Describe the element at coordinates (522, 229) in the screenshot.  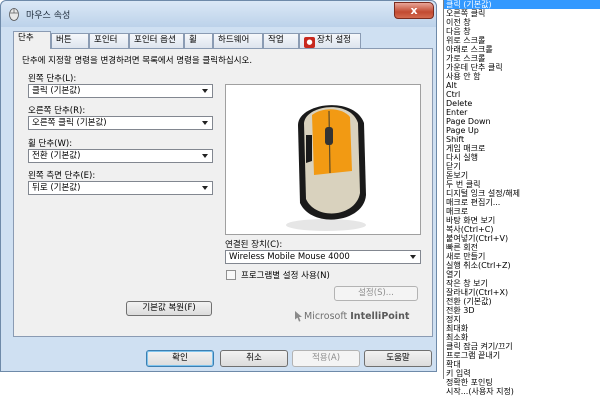
I see `command-list-item: 복사(Ctrl+C)` at that location.